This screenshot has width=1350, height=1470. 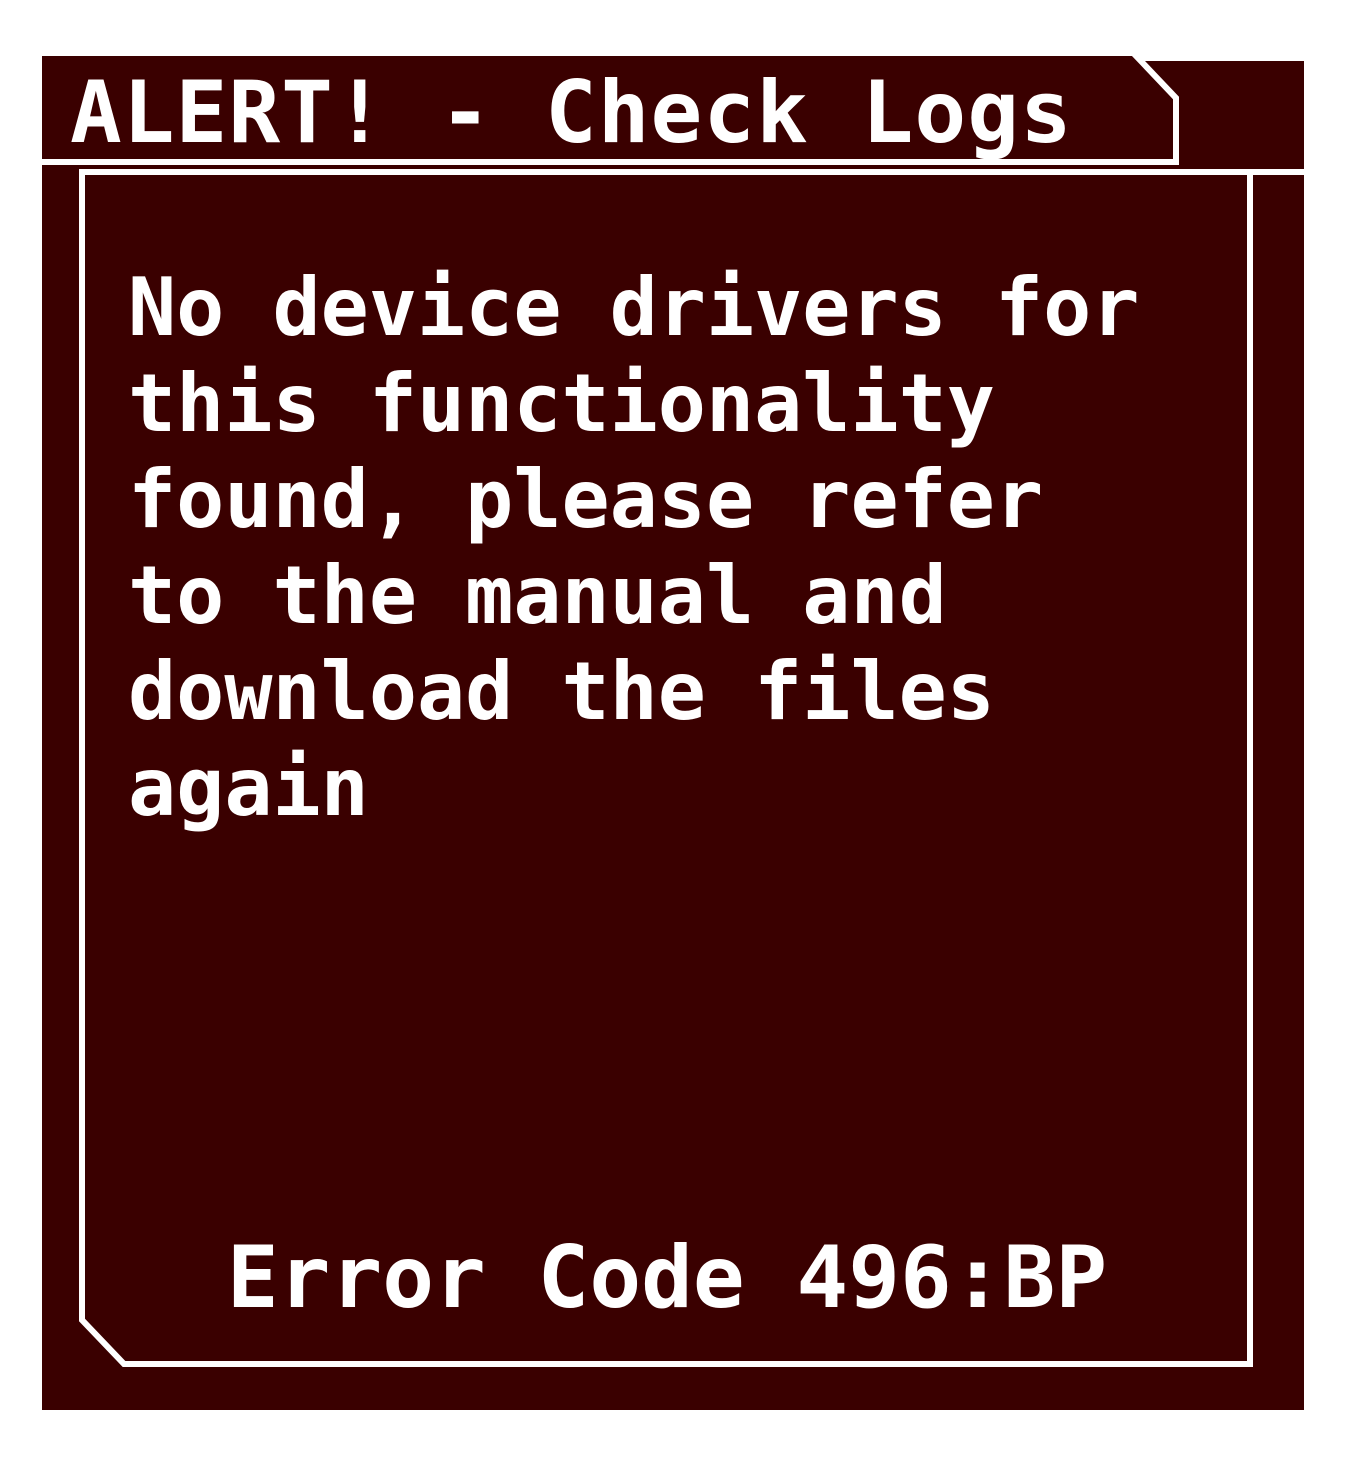 What do you see at coordinates (571, 113) in the screenshot?
I see `dialog-title: ALERT! - Check Logs` at bounding box center [571, 113].